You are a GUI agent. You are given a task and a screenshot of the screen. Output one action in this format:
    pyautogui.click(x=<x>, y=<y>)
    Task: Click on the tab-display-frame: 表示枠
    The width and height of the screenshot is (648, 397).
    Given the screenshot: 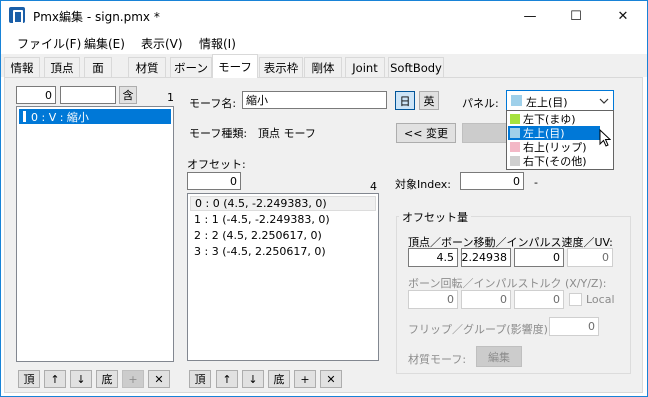 What is the action you would take?
    pyautogui.click(x=281, y=67)
    